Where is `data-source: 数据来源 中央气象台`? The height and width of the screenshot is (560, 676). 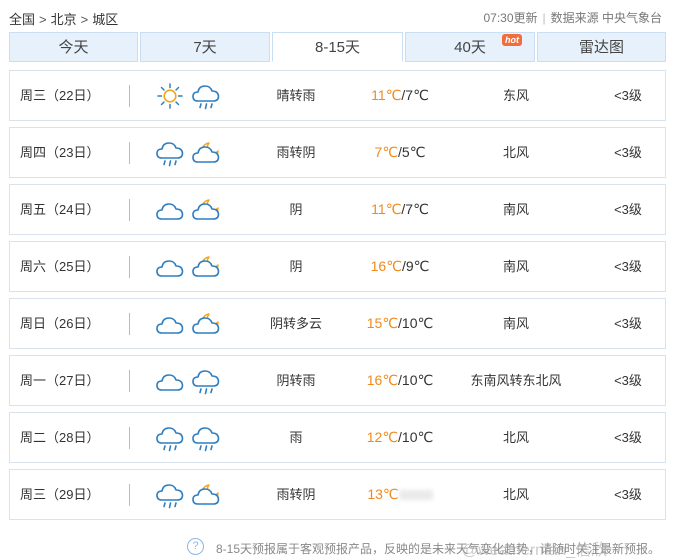 data-source: 数据来源 中央气象台 is located at coordinates (606, 18).